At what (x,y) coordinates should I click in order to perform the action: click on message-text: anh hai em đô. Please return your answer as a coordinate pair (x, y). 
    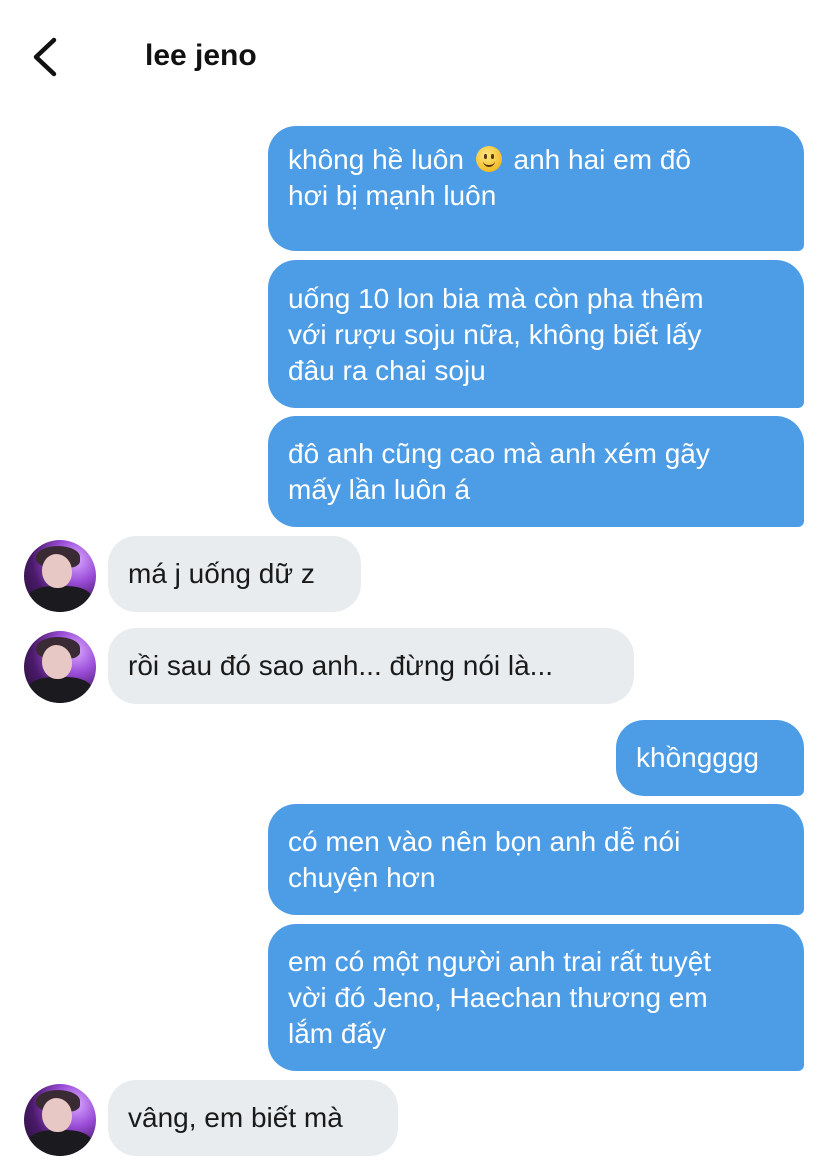
    Looking at the image, I should click on (602, 159).